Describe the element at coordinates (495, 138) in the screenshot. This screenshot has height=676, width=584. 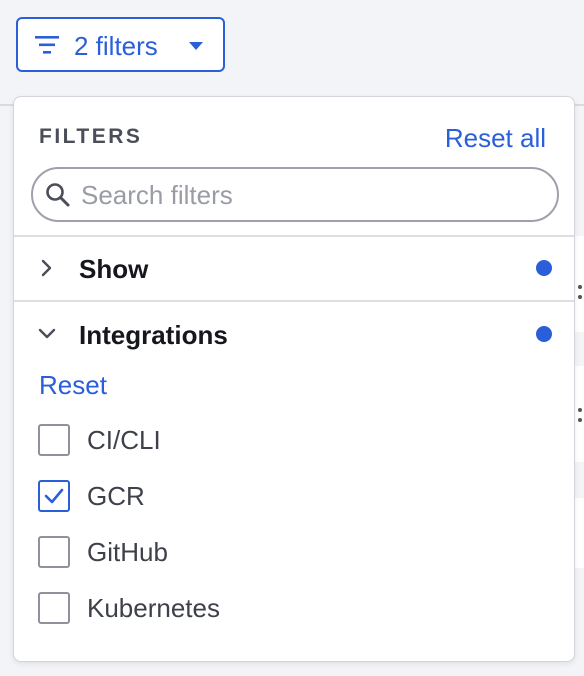
I see `reset-all-link: Reset all` at that location.